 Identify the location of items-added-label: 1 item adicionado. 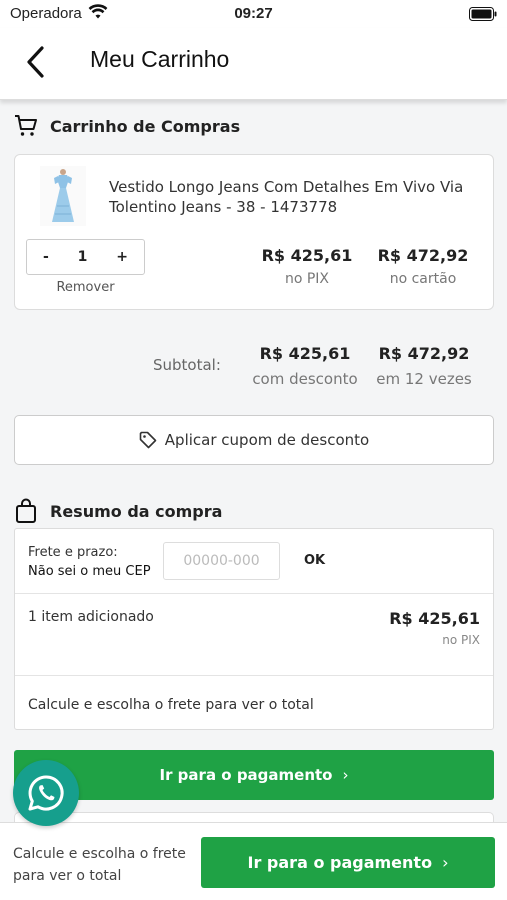
(91, 617).